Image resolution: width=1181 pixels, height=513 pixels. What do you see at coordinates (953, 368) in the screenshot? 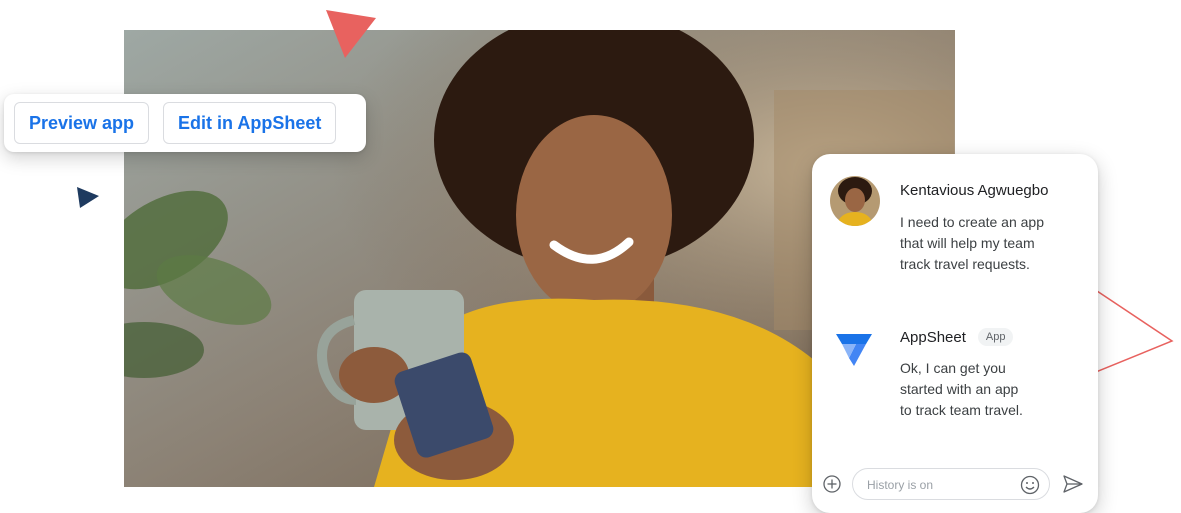
I see `message-line: Ok, I can get you` at bounding box center [953, 368].